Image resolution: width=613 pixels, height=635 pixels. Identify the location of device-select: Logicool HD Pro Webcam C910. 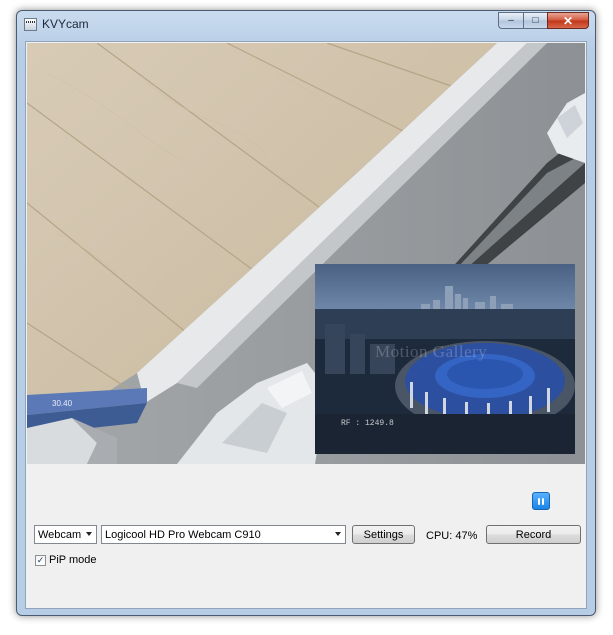
(223, 534).